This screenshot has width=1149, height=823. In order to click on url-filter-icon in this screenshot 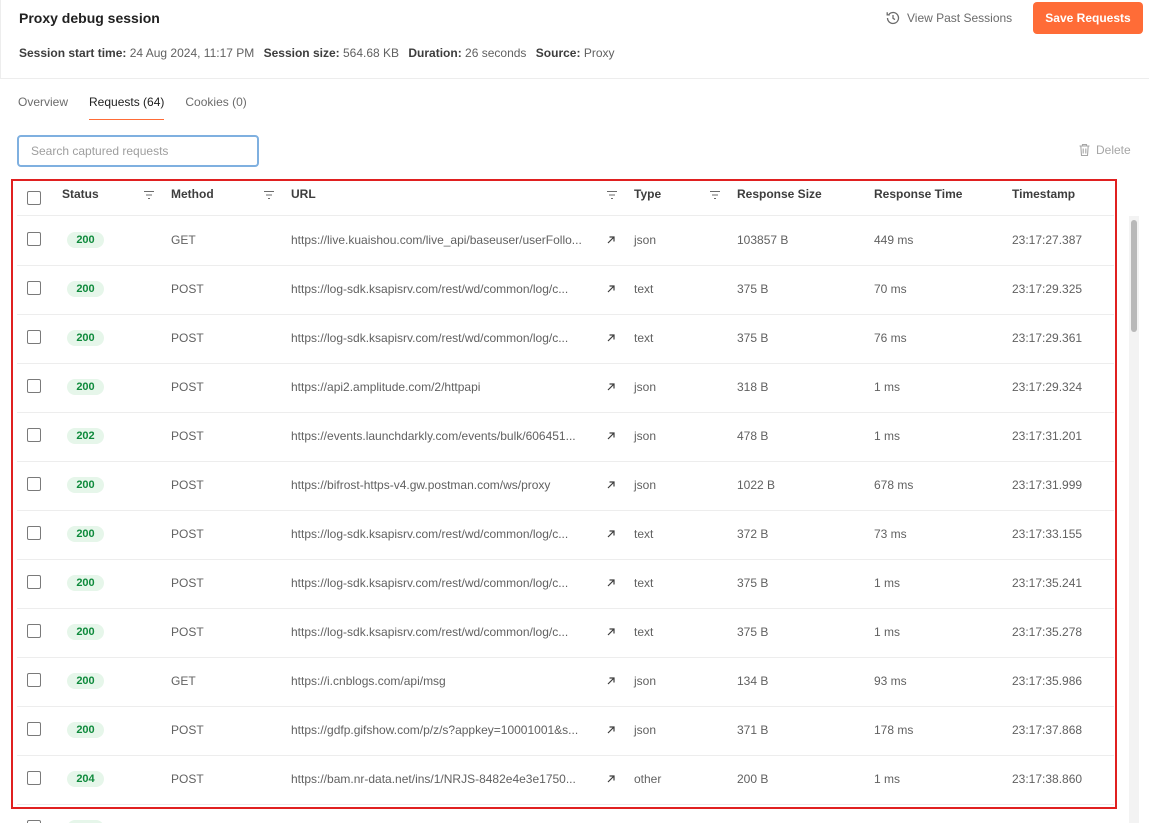, I will do `click(612, 195)`.